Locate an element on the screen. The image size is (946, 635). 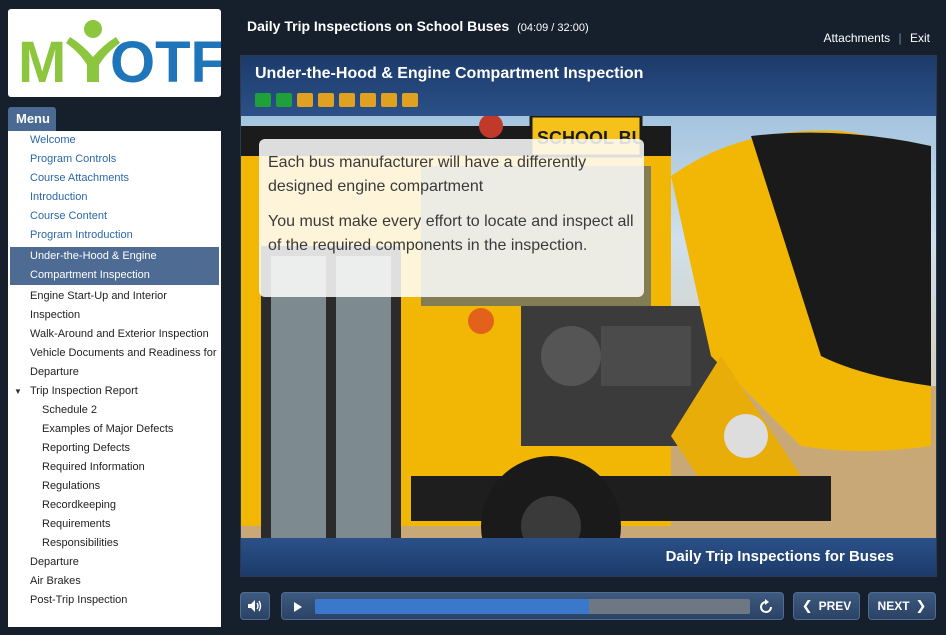
menu-item-label: Engine Start-Up and Interior Inspection is located at coordinates (98, 305).